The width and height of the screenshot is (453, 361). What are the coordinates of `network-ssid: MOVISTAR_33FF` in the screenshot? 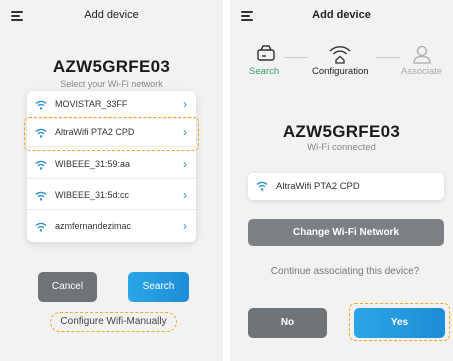 It's located at (91, 104).